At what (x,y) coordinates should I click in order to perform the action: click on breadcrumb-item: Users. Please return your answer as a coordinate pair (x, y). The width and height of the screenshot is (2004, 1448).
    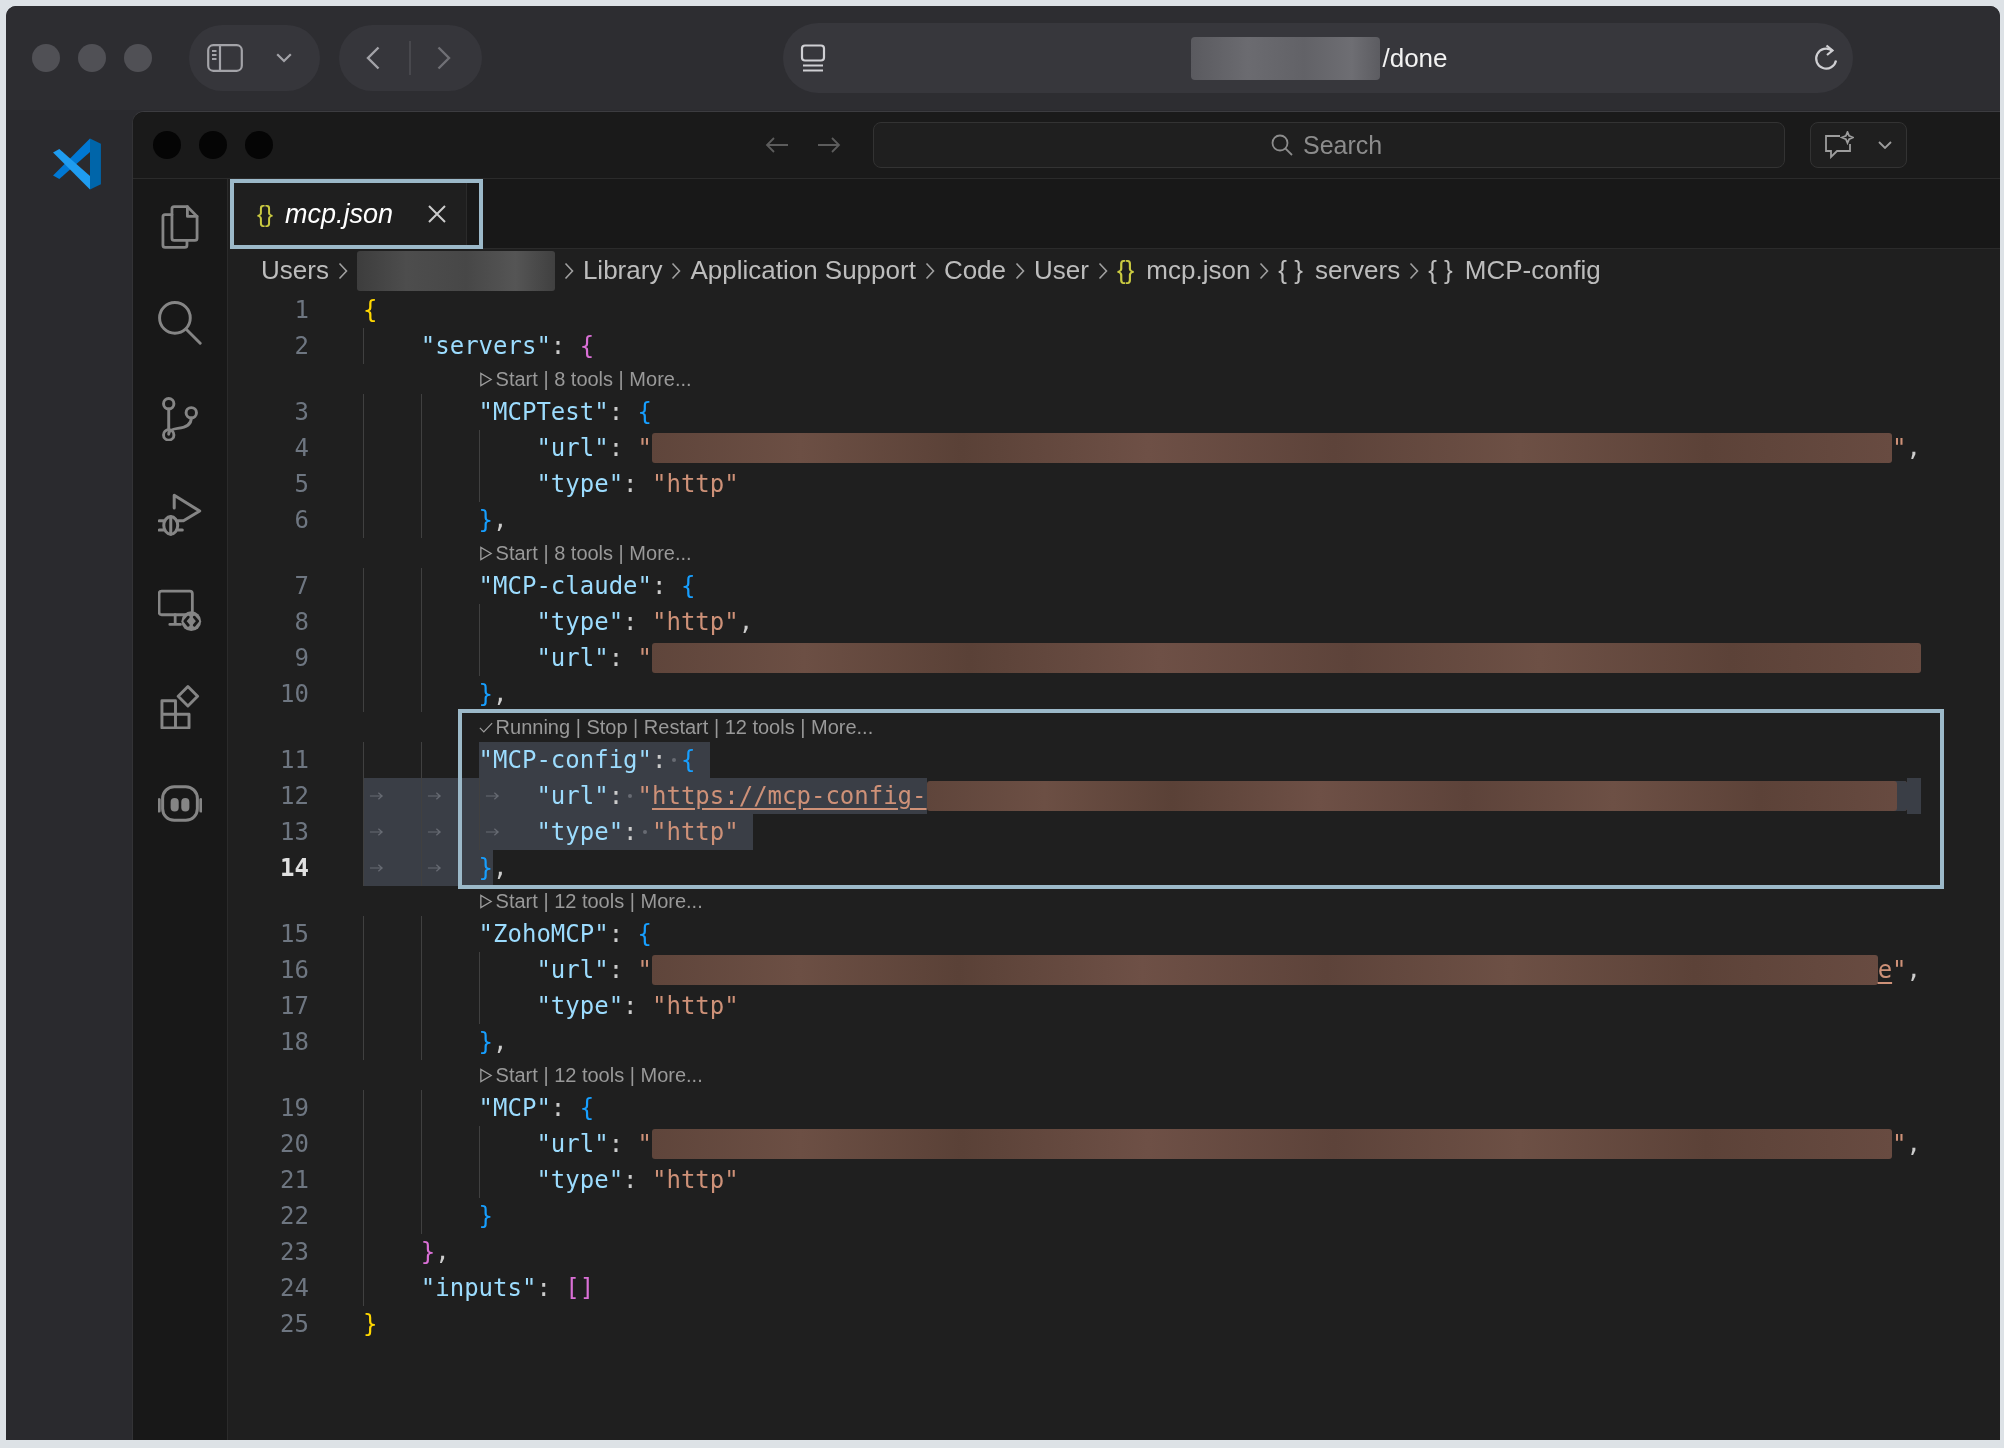
    Looking at the image, I should click on (295, 270).